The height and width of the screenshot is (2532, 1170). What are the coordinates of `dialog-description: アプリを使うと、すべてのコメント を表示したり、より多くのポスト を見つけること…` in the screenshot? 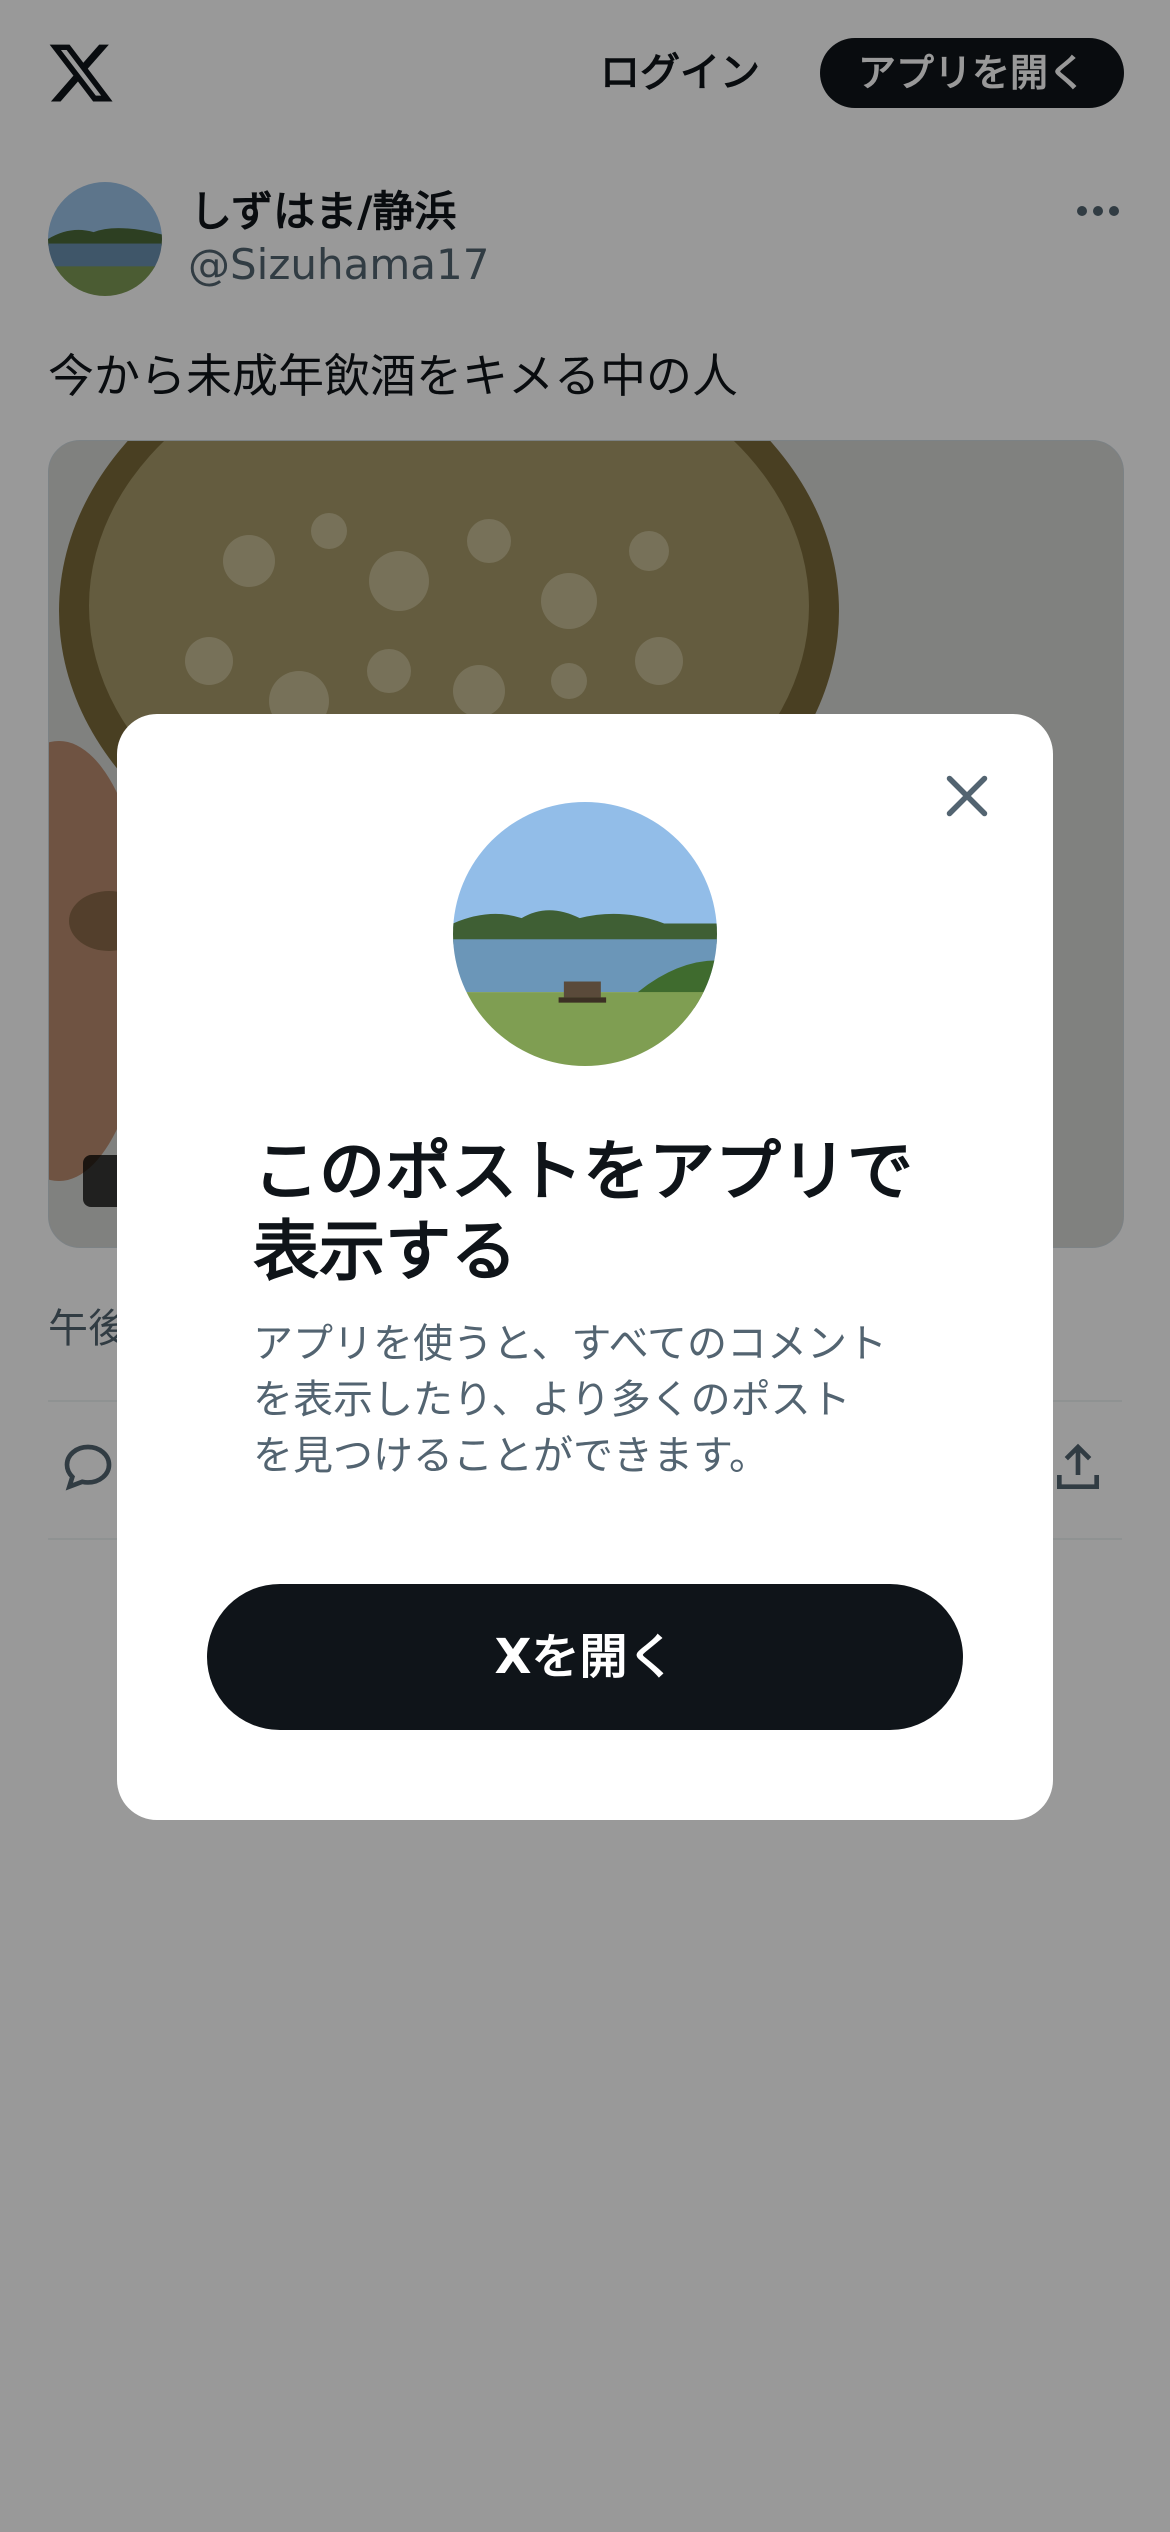 It's located at (570, 1400).